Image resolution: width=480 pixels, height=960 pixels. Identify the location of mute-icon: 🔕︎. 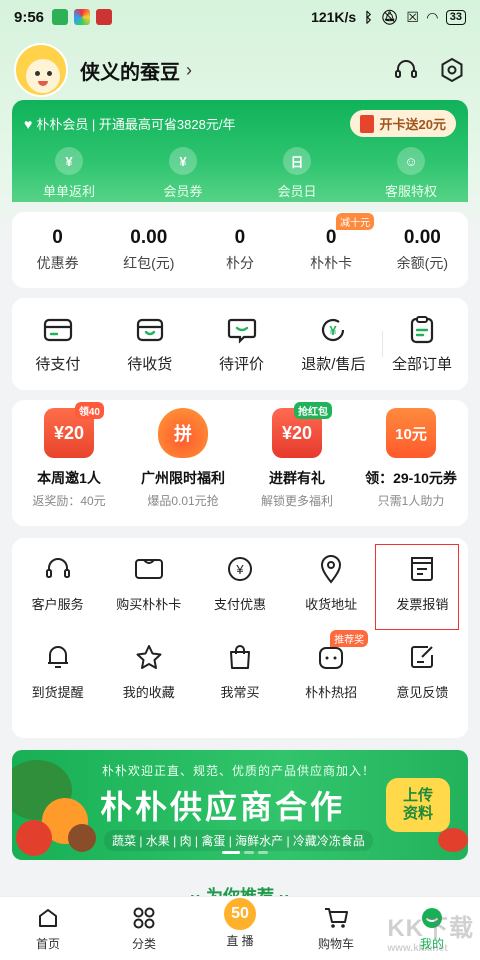
(389, 16).